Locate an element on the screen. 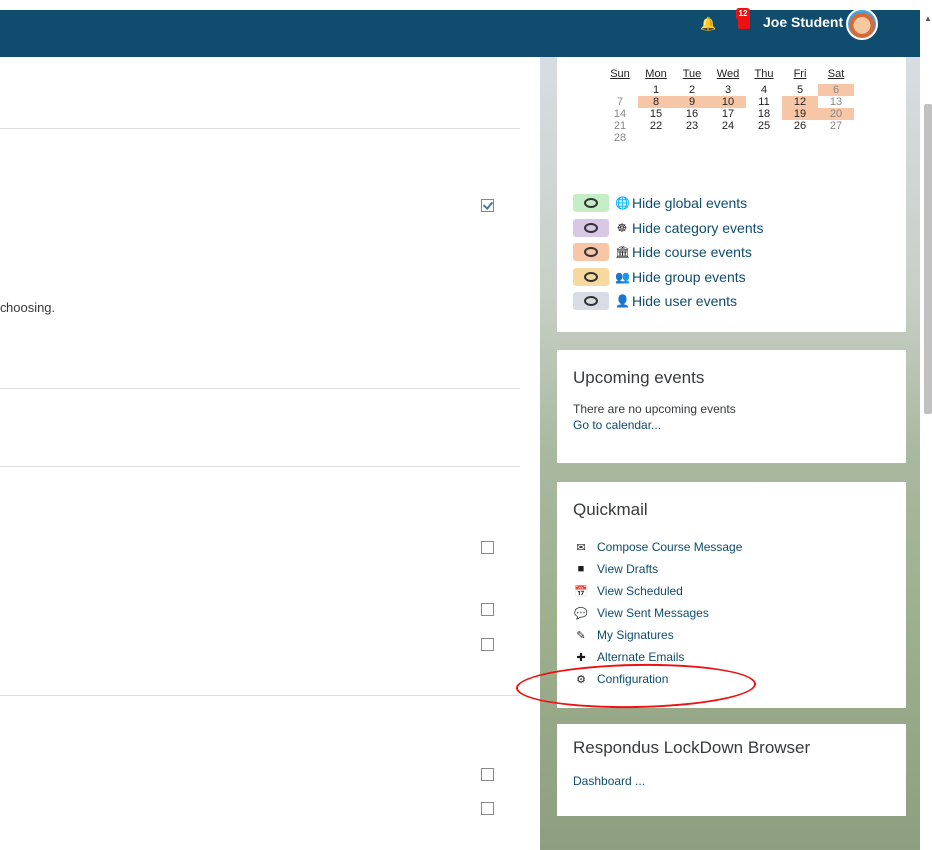 The height and width of the screenshot is (850, 932). calendar-week: 28 is located at coordinates (728, 138).